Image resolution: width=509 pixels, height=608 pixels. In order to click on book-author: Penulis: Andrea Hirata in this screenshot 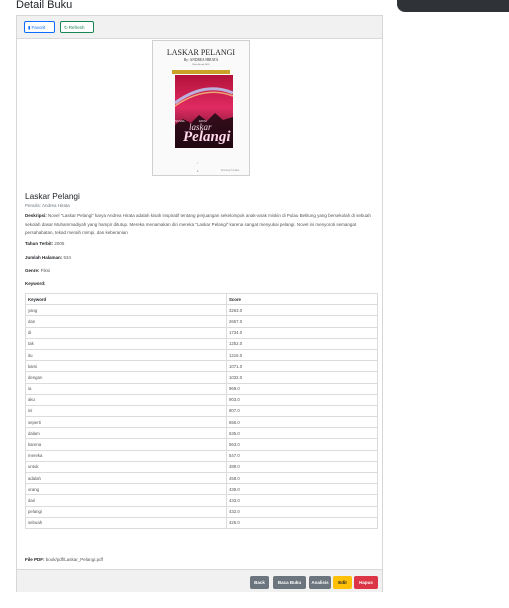, I will do `click(47, 206)`.